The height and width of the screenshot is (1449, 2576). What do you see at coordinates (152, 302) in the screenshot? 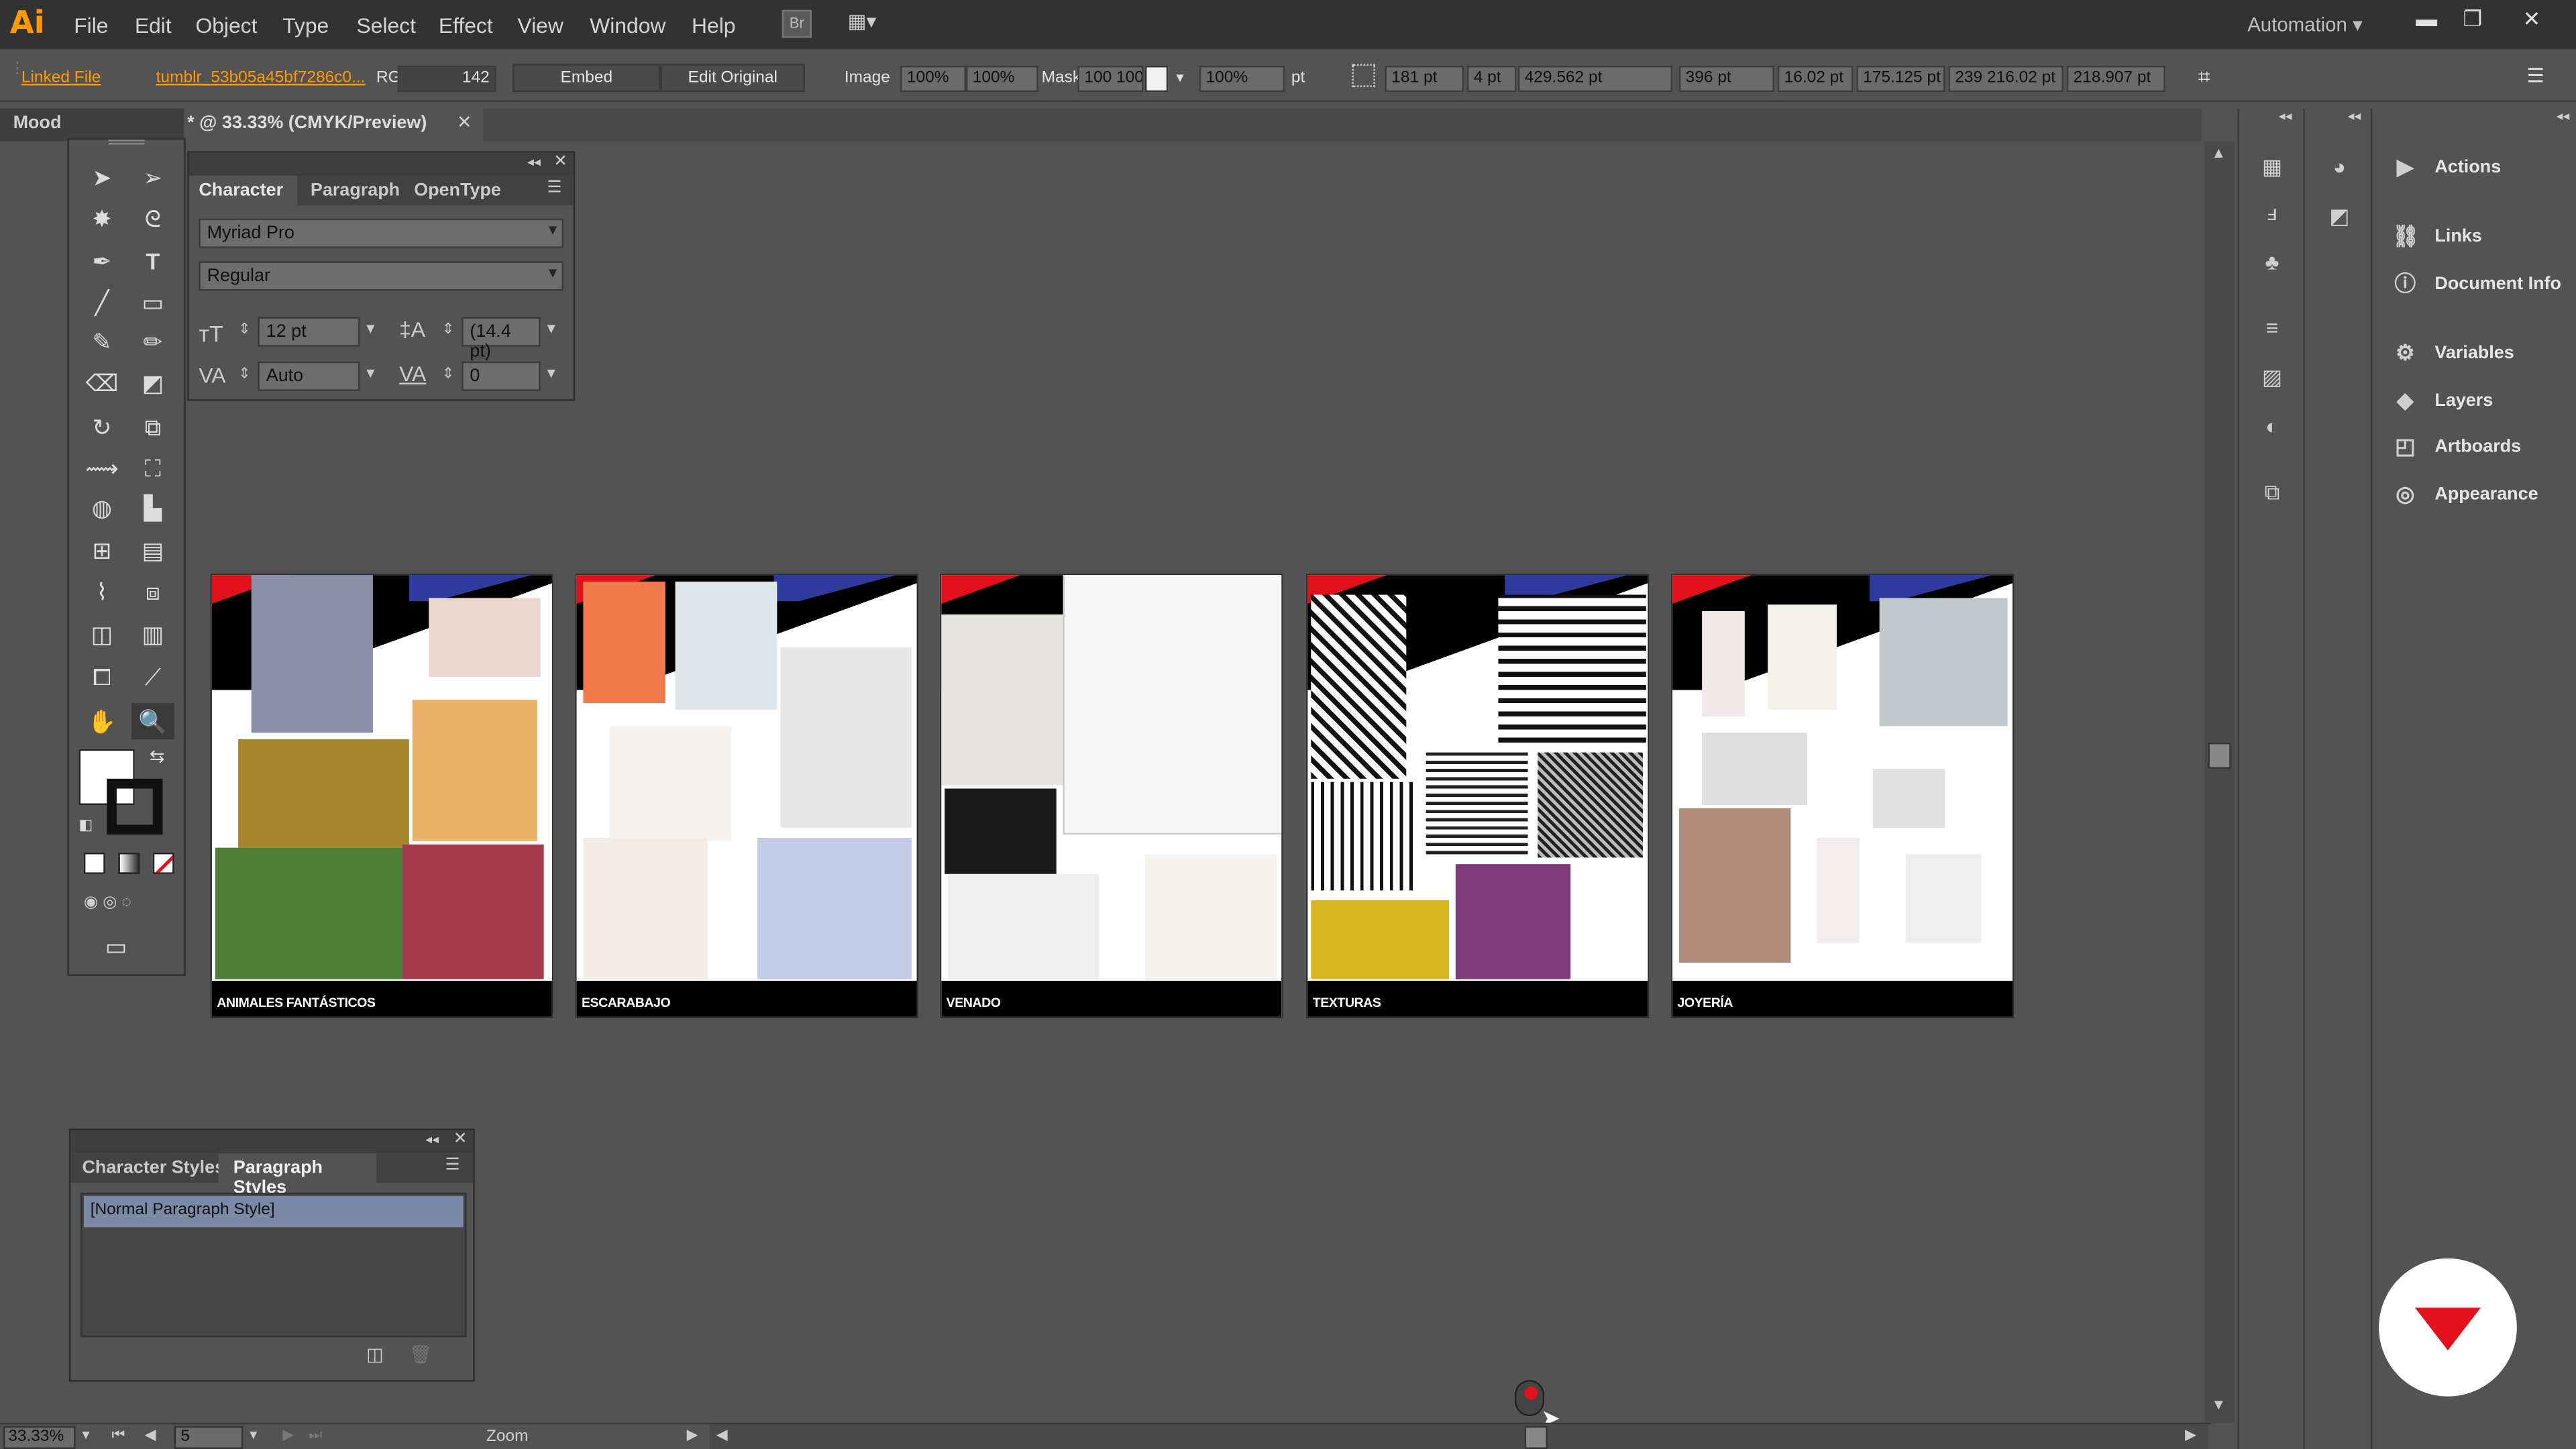
I see `rectangle-tool-icon: ▭` at bounding box center [152, 302].